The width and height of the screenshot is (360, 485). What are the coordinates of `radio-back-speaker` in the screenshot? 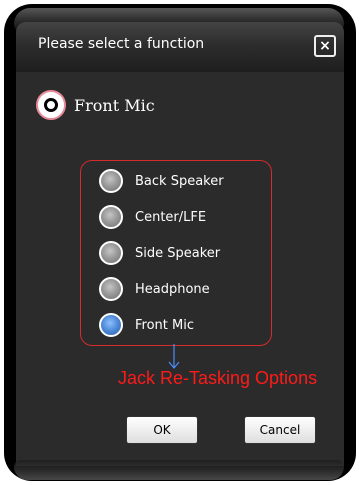 It's located at (111, 181).